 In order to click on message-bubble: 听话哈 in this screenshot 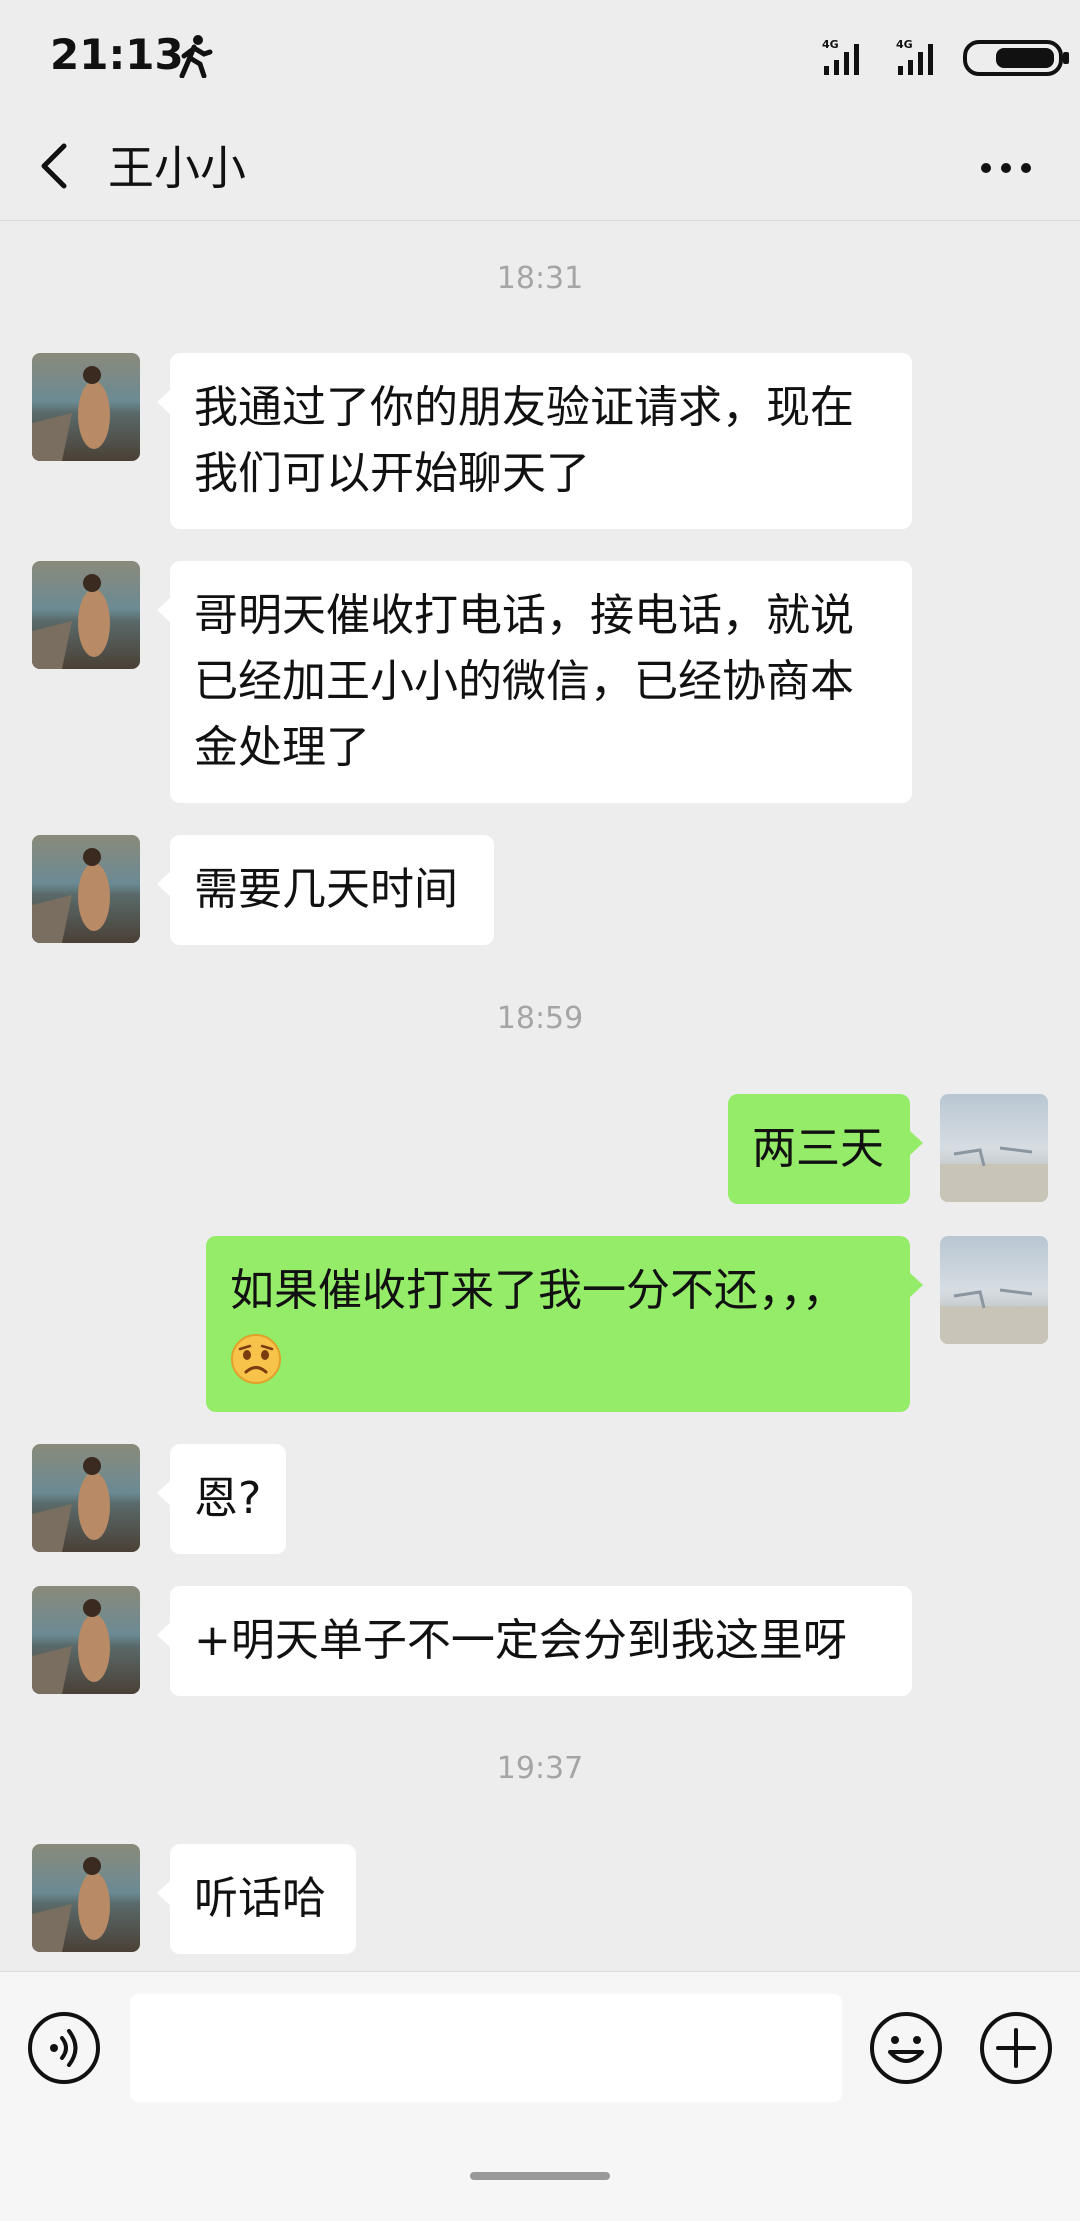, I will do `click(256, 1899)`.